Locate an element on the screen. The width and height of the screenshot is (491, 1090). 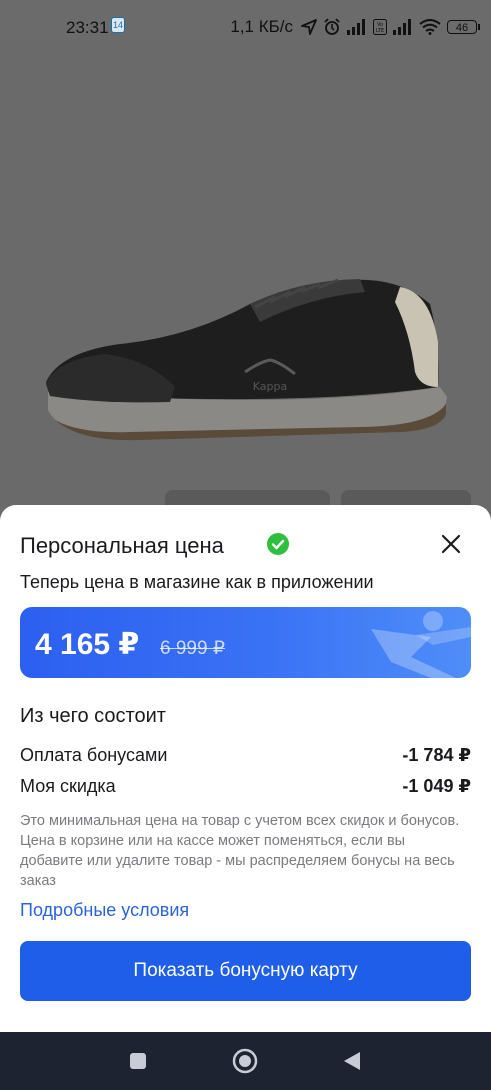
net-speed: 1,1 КБ/с is located at coordinates (261, 26).